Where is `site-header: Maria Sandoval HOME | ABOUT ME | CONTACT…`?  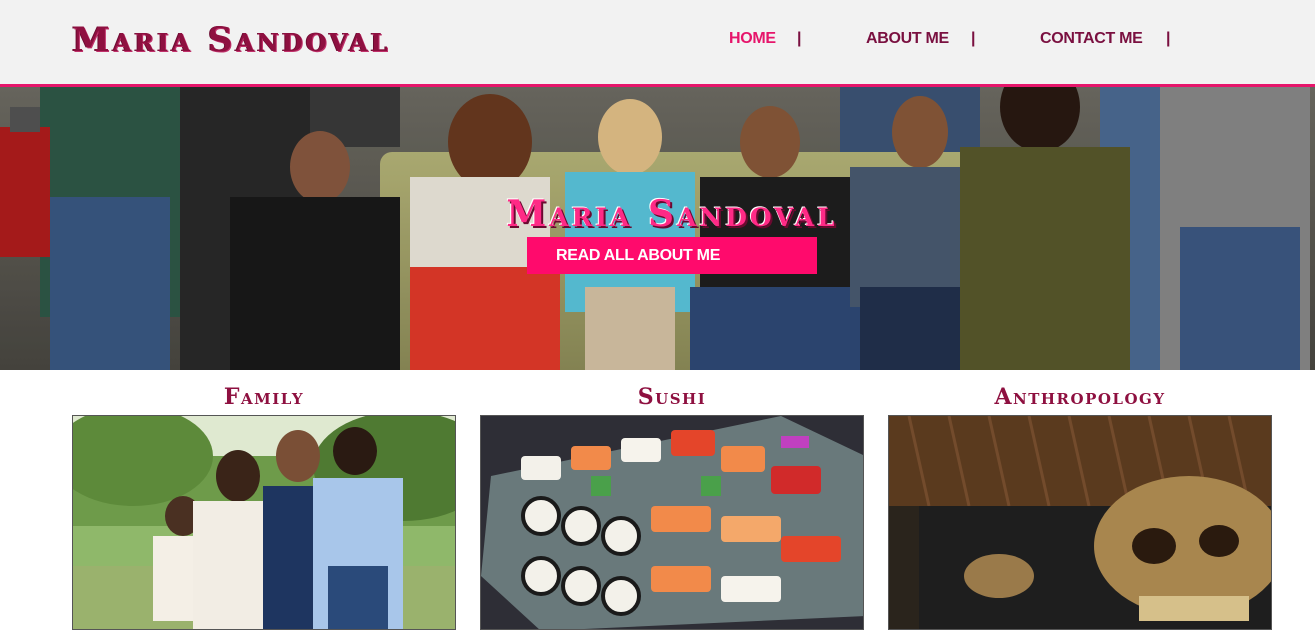 site-header: Maria Sandoval HOME | ABOUT ME | CONTACT… is located at coordinates (657, 42).